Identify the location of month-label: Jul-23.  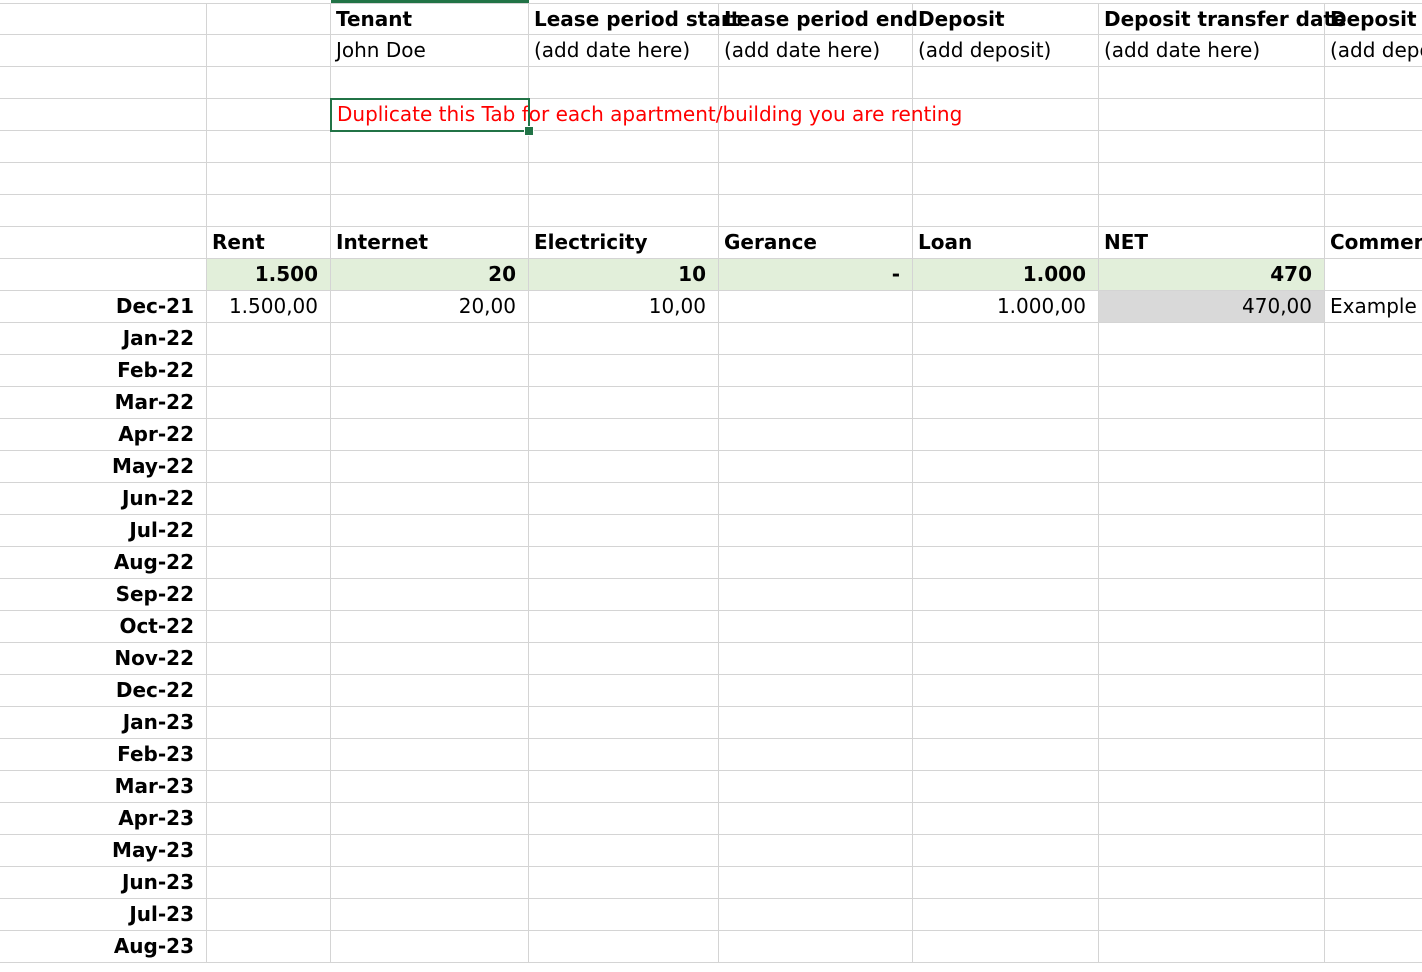
(103, 915).